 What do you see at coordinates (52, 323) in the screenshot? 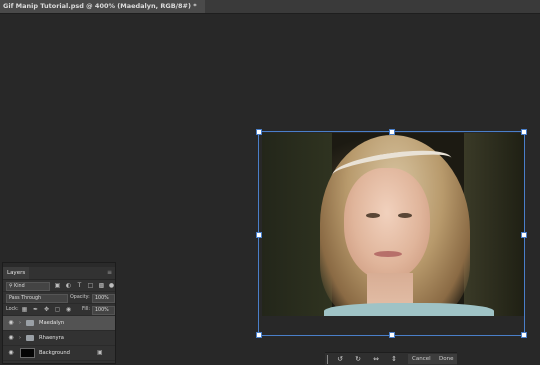
I see `layer-name: Maedalyn` at bounding box center [52, 323].